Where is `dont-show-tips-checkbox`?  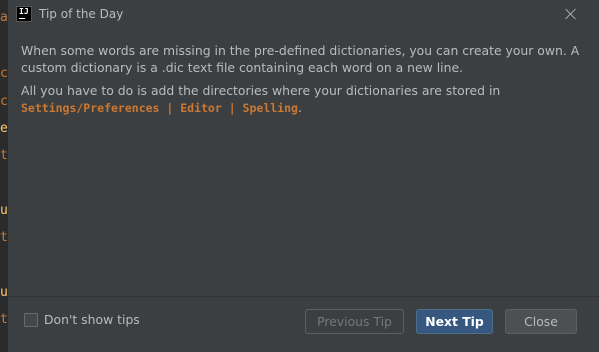 dont-show-tips-checkbox is located at coordinates (31, 319).